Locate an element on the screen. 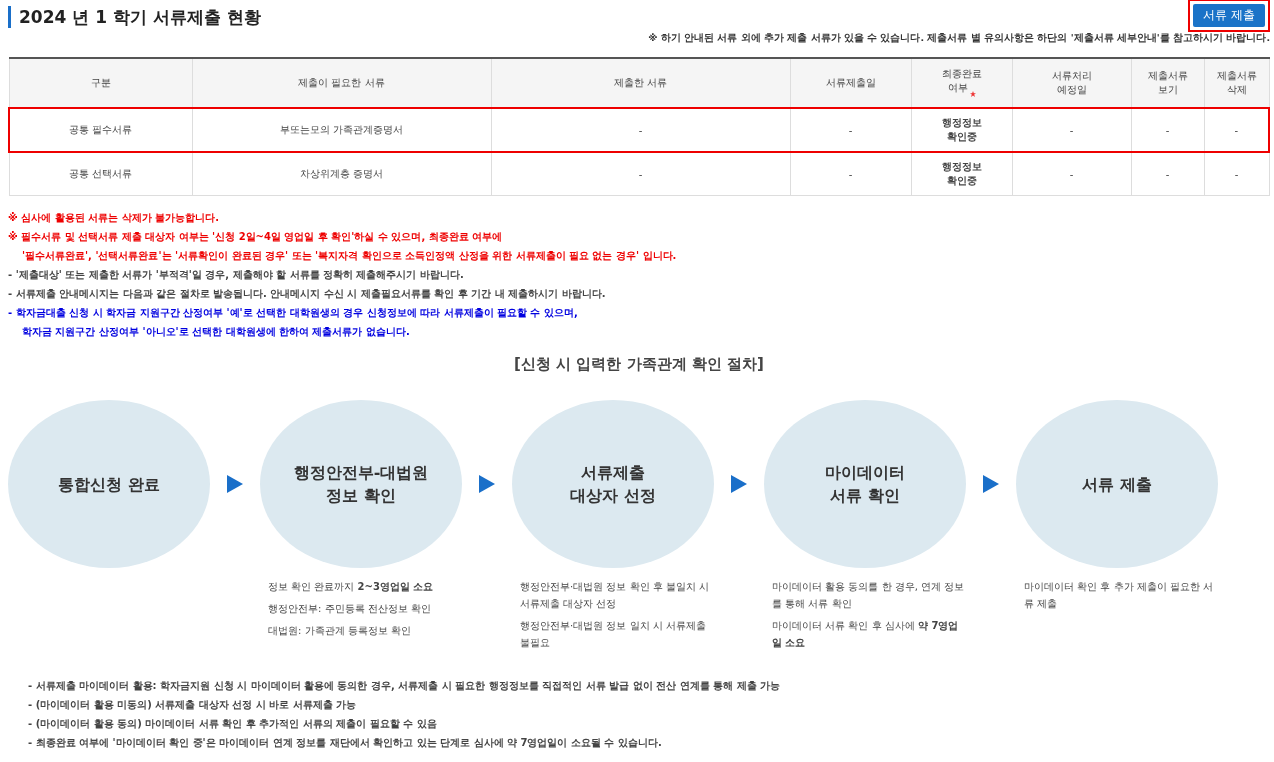  step-circle: 서류제출 대상자 선정 is located at coordinates (613, 484).